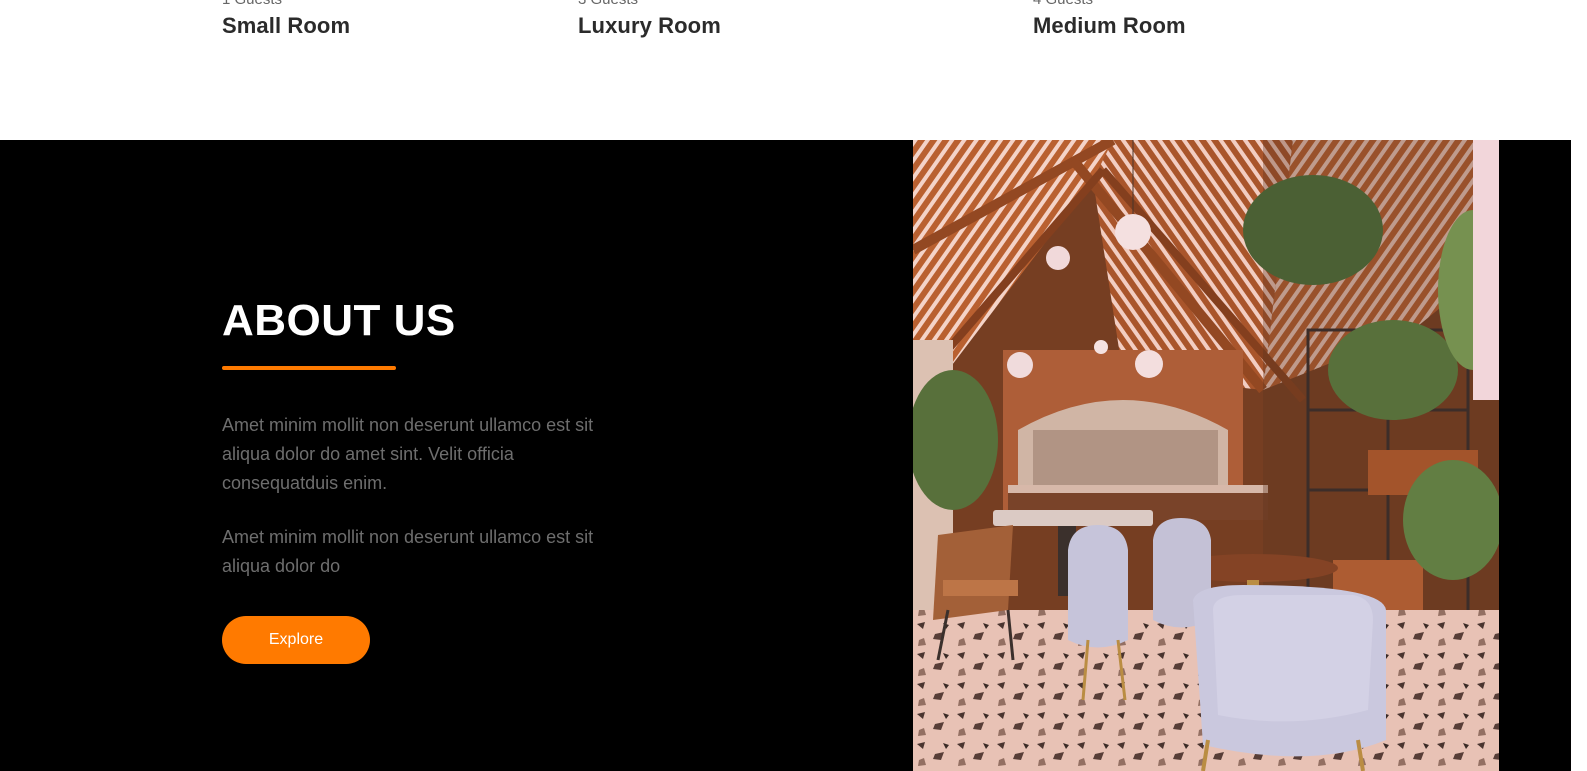 The image size is (1587, 771). Describe the element at coordinates (286, 26) in the screenshot. I see `room-name: Small Room` at that location.